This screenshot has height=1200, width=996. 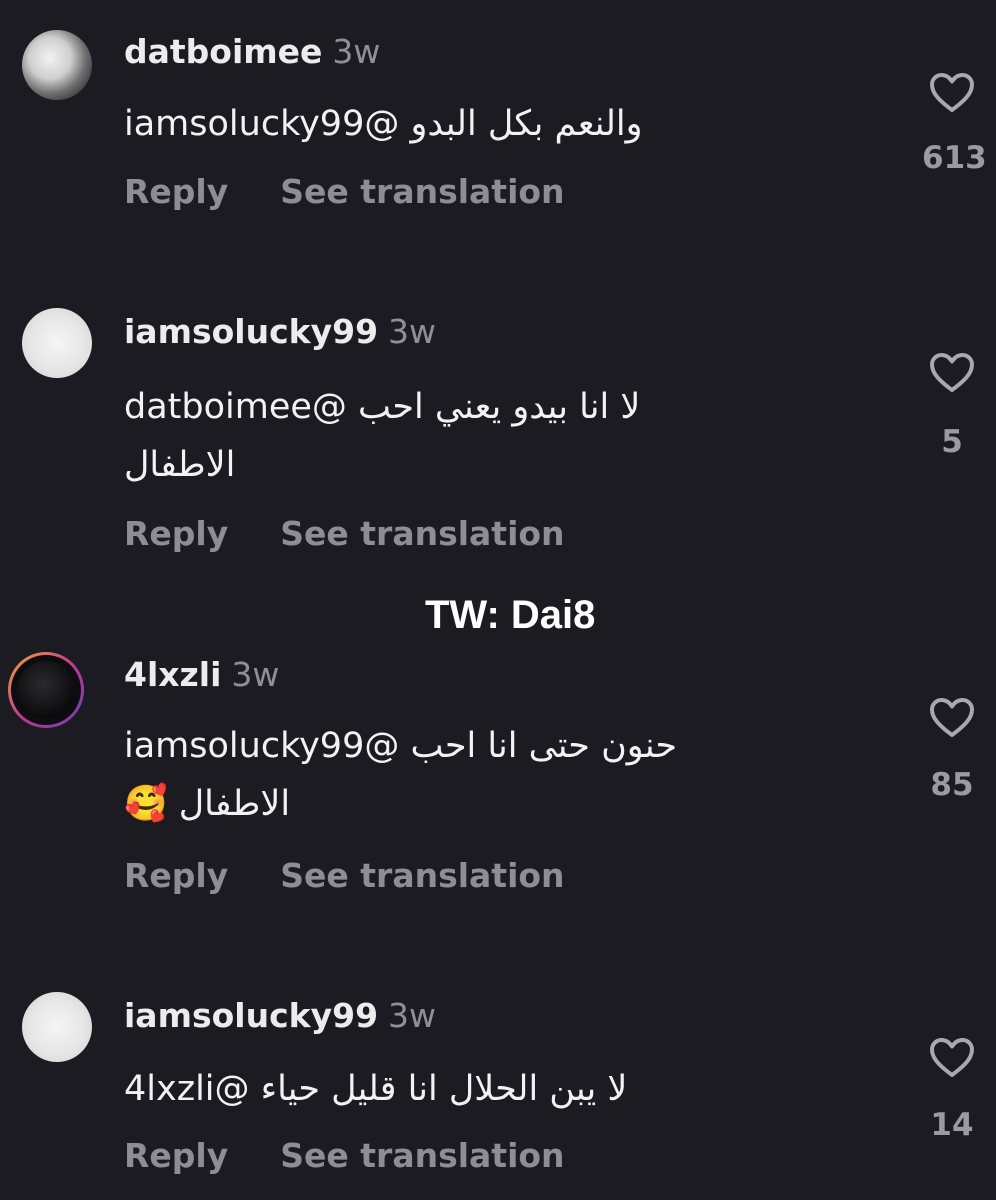 I want to click on like-button: 14, so click(x=952, y=1090).